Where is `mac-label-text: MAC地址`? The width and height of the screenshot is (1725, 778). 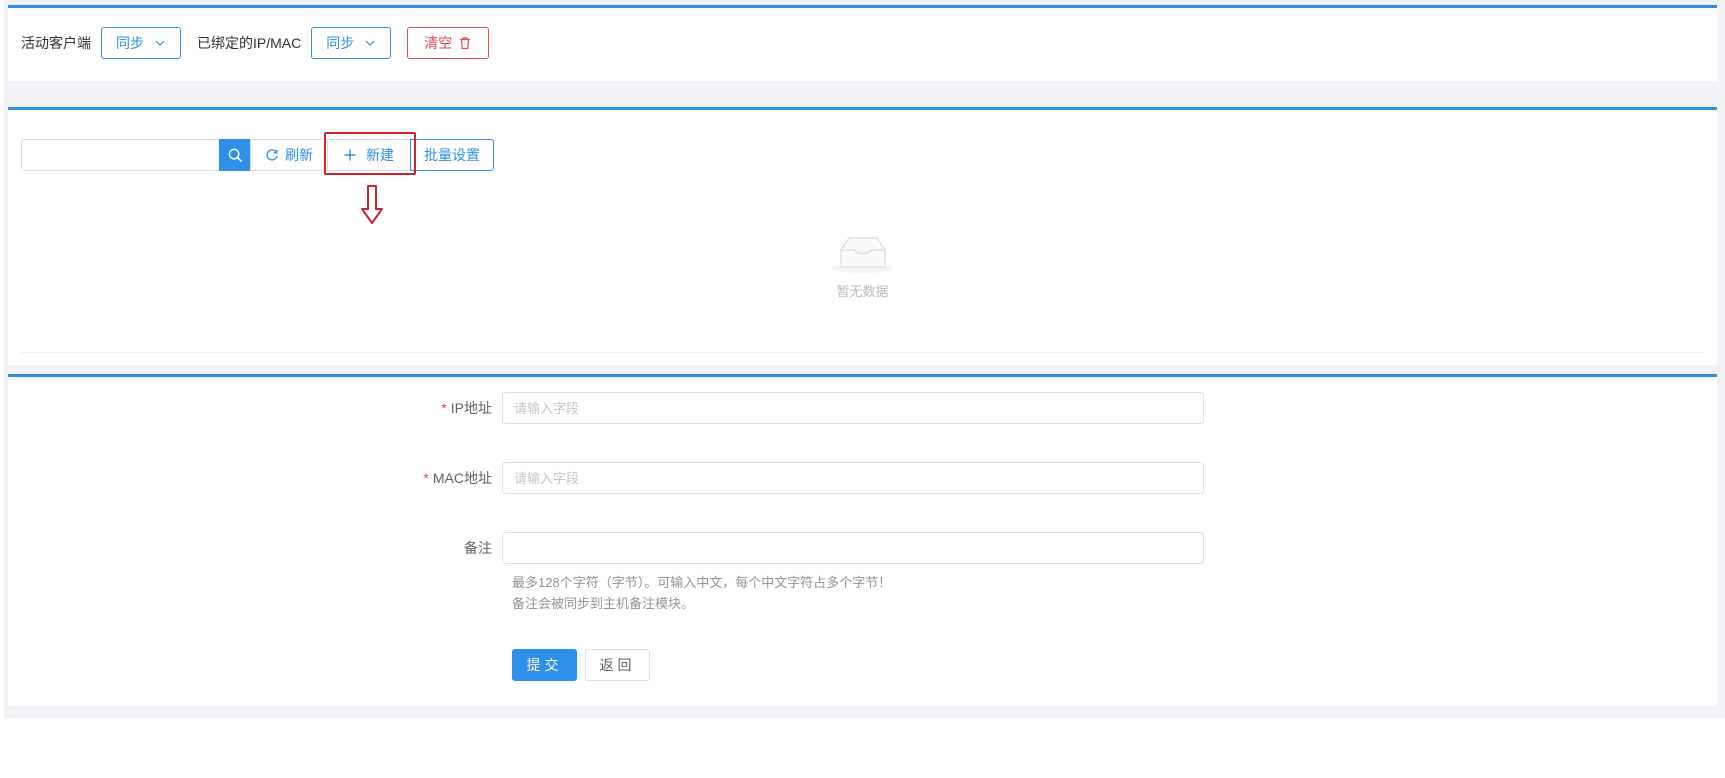 mac-label-text: MAC地址 is located at coordinates (462, 478).